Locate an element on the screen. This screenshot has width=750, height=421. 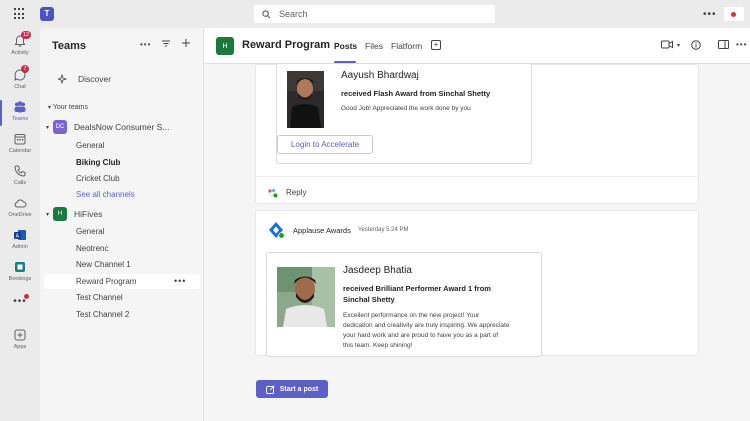
rail-more-apps: ••• is located at coordinates (20, 313).